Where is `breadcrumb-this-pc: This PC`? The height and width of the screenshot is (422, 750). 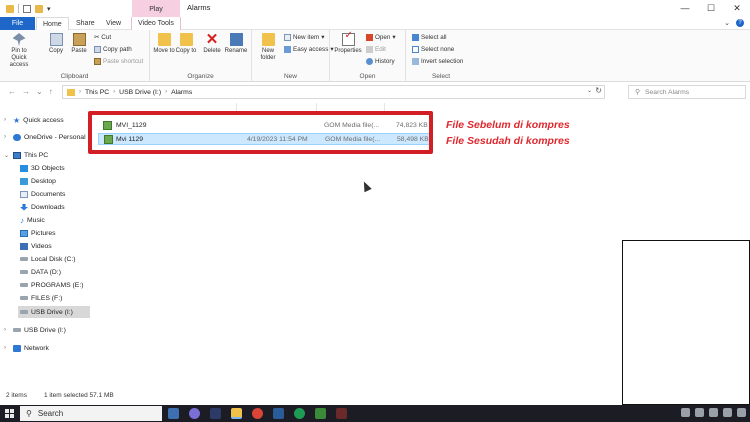
breadcrumb-this-pc: This PC is located at coordinates (97, 92).